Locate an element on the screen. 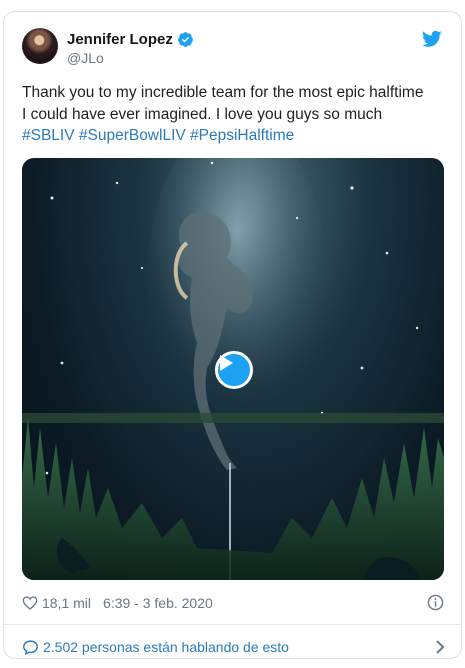 Image resolution: width=465 pixels, height=668 pixels. tweet-timestamp: 6:39 - 3 feb. 2020 is located at coordinates (158, 603).